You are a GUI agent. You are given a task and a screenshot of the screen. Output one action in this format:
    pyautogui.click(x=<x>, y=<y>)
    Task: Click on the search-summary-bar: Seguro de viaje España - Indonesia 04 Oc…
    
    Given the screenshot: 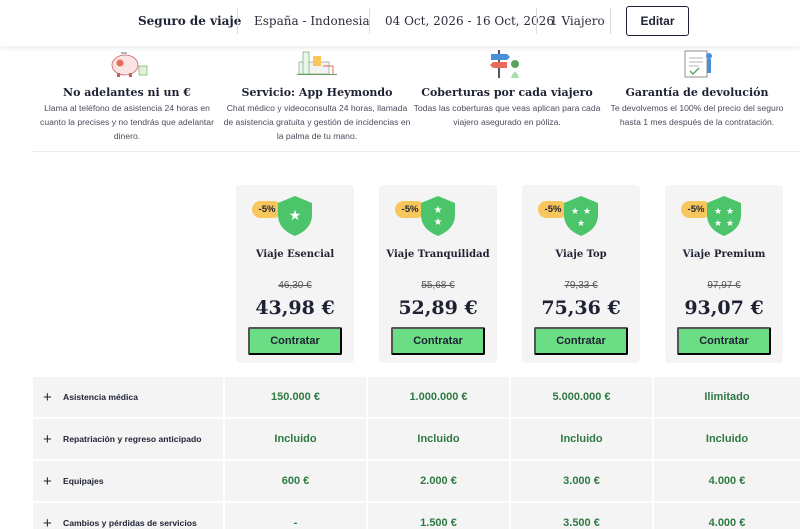 What is the action you would take?
    pyautogui.click(x=400, y=23)
    